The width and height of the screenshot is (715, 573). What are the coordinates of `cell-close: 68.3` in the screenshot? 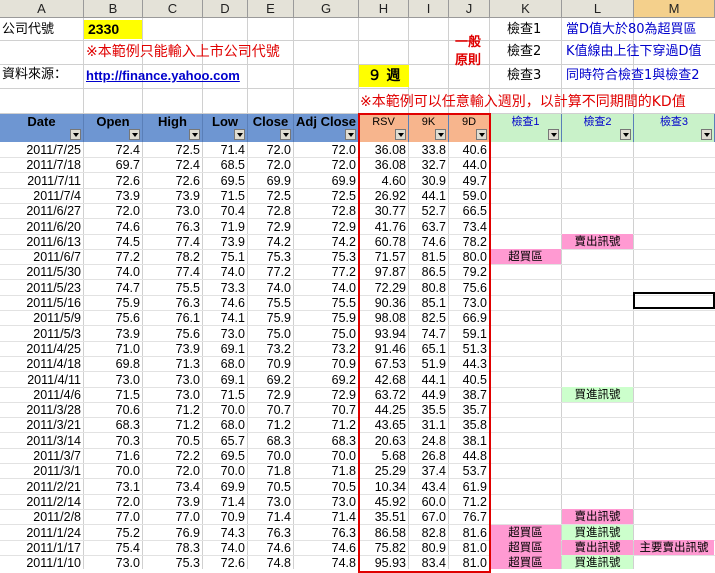 It's located at (271, 441).